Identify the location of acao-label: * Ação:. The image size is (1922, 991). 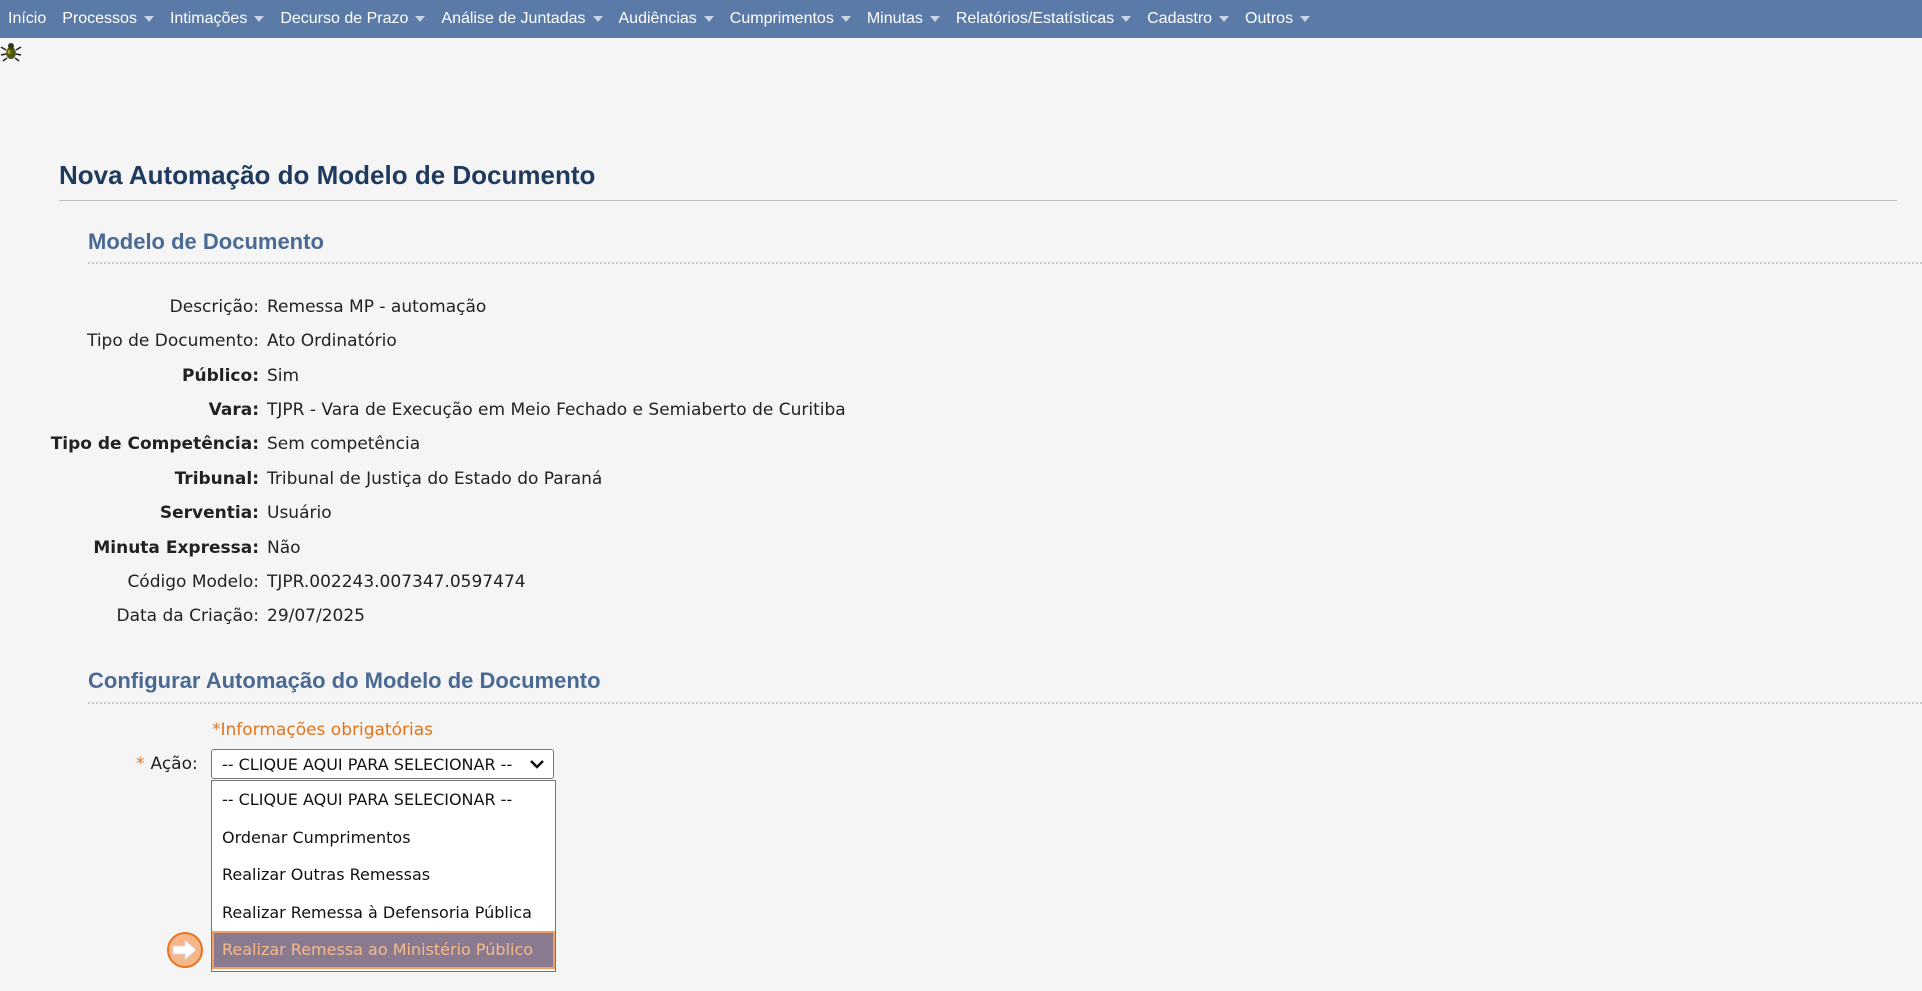
(167, 764).